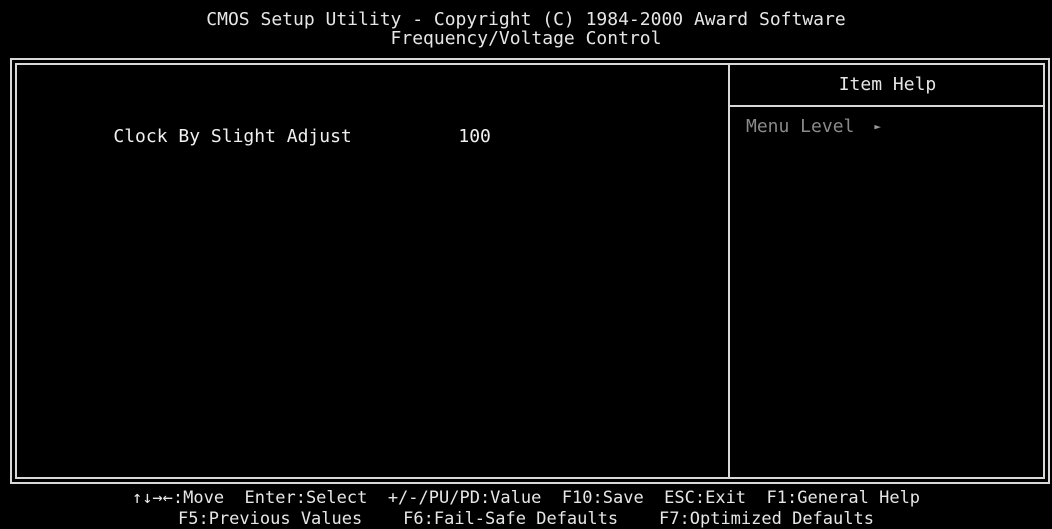 This screenshot has width=1052, height=529. I want to click on setting-row-clock-by-slight-adjust: Clock By Slight Adjust 100, so click(280, 137).